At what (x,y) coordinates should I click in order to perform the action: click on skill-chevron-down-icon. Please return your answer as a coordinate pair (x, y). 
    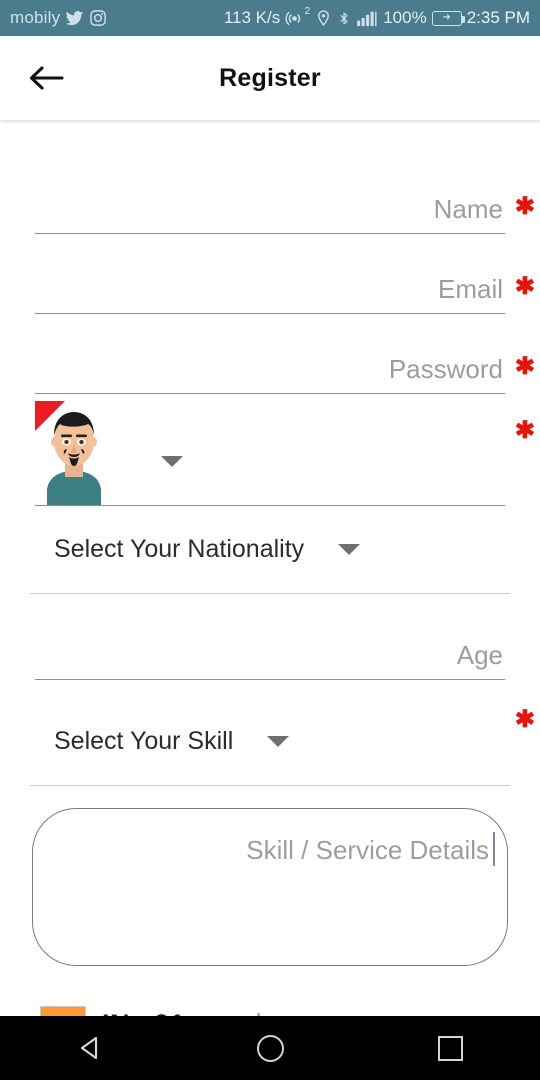
    Looking at the image, I should click on (278, 741).